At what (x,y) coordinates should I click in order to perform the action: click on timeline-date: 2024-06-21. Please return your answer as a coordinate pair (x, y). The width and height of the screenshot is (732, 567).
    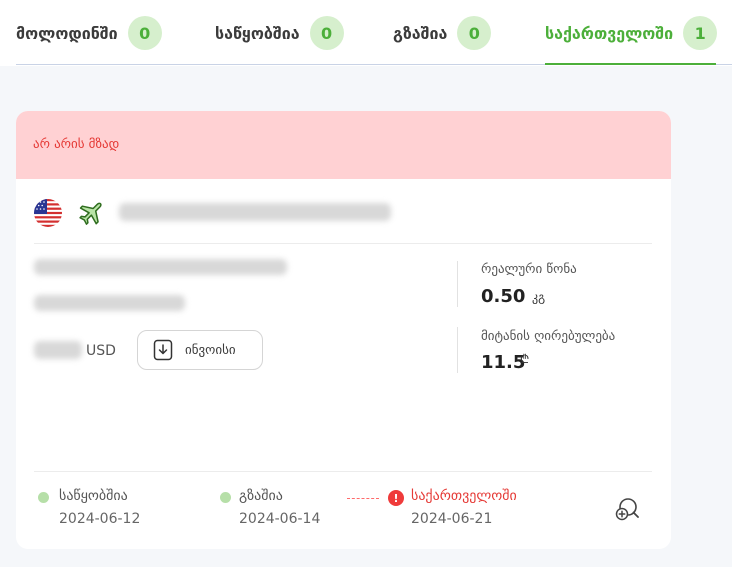
    Looking at the image, I should click on (452, 519).